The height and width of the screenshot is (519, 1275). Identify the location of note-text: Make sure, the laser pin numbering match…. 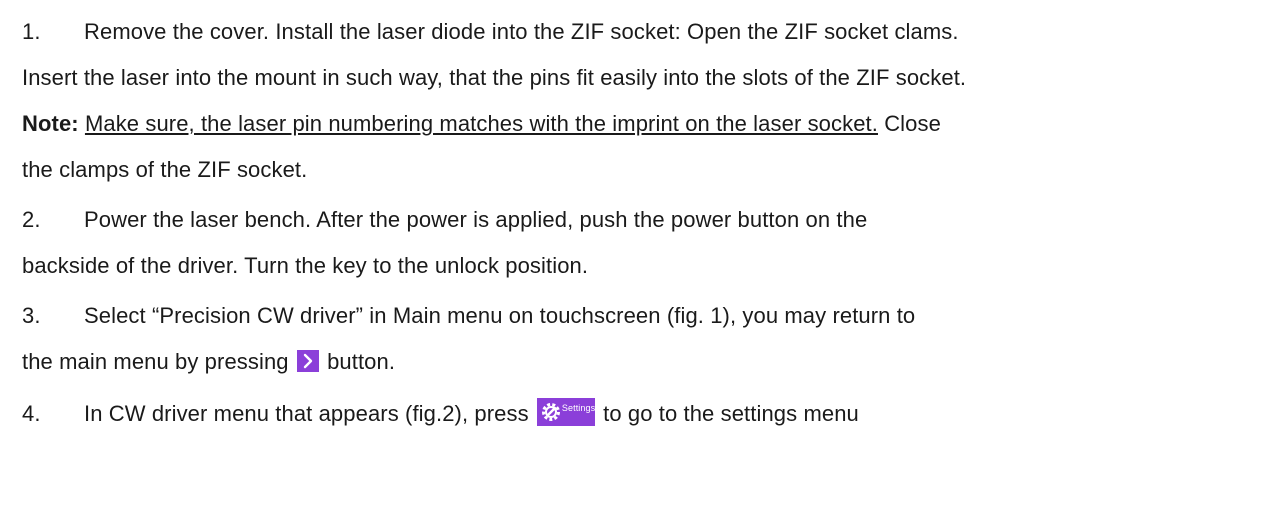
(481, 123).